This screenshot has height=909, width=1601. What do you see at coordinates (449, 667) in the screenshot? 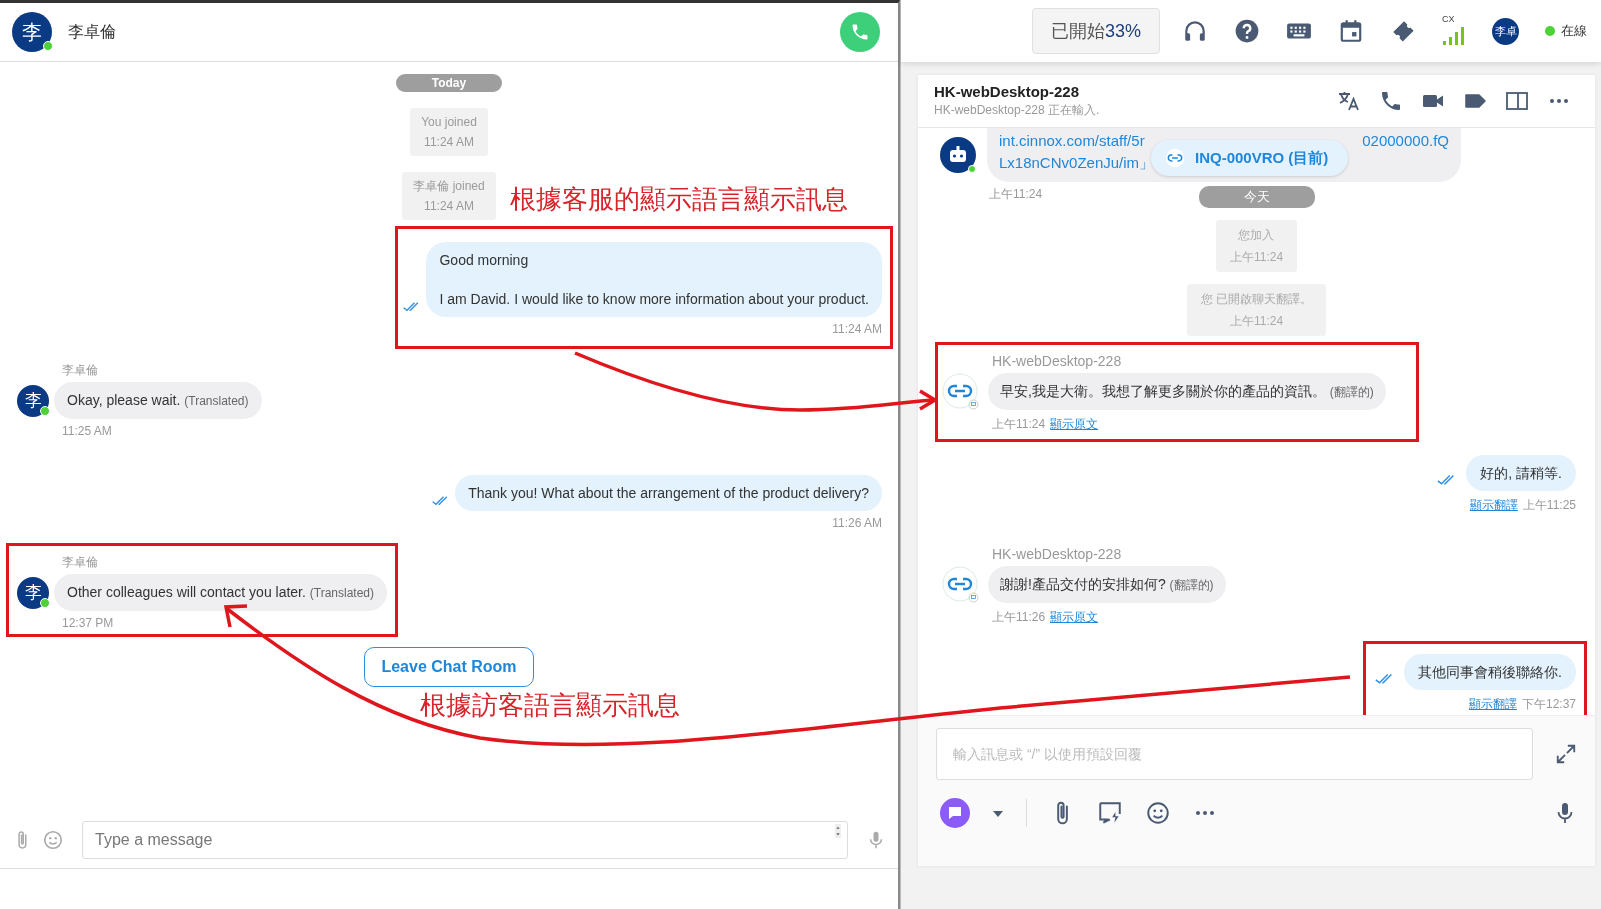
I see `leave-chat-button: Leave Chat Room` at bounding box center [449, 667].